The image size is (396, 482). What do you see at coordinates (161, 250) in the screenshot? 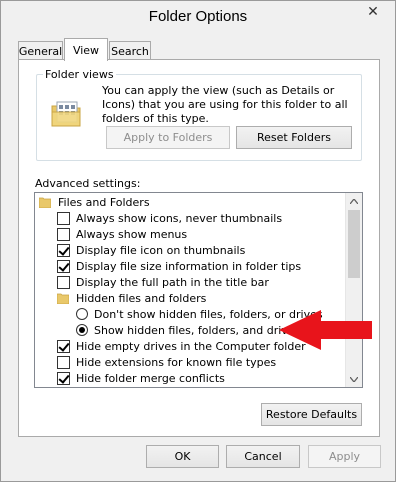
I see `option-label: Display file icon on thumbnails` at bounding box center [161, 250].